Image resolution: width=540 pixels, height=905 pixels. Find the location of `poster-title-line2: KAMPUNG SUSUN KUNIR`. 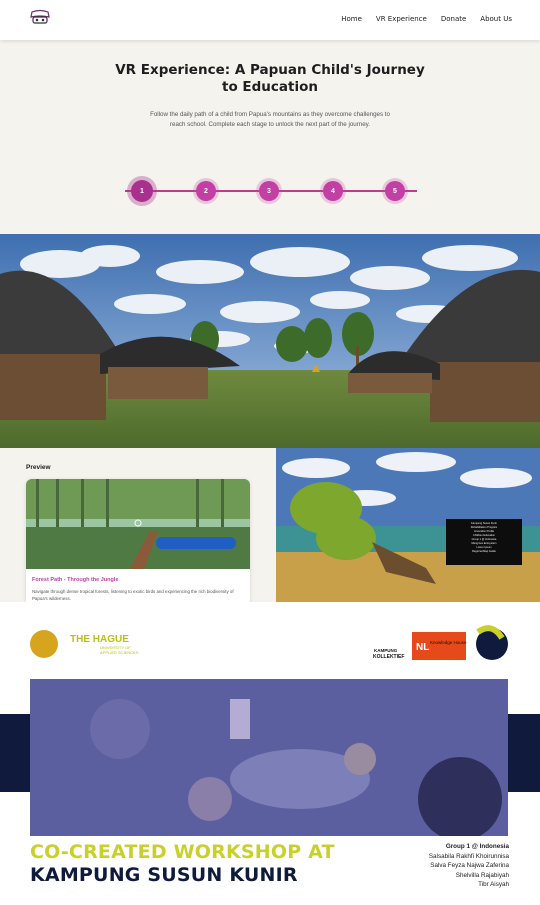

poster-title-line2: KAMPUNG SUSUN KUNIR is located at coordinates (164, 875).